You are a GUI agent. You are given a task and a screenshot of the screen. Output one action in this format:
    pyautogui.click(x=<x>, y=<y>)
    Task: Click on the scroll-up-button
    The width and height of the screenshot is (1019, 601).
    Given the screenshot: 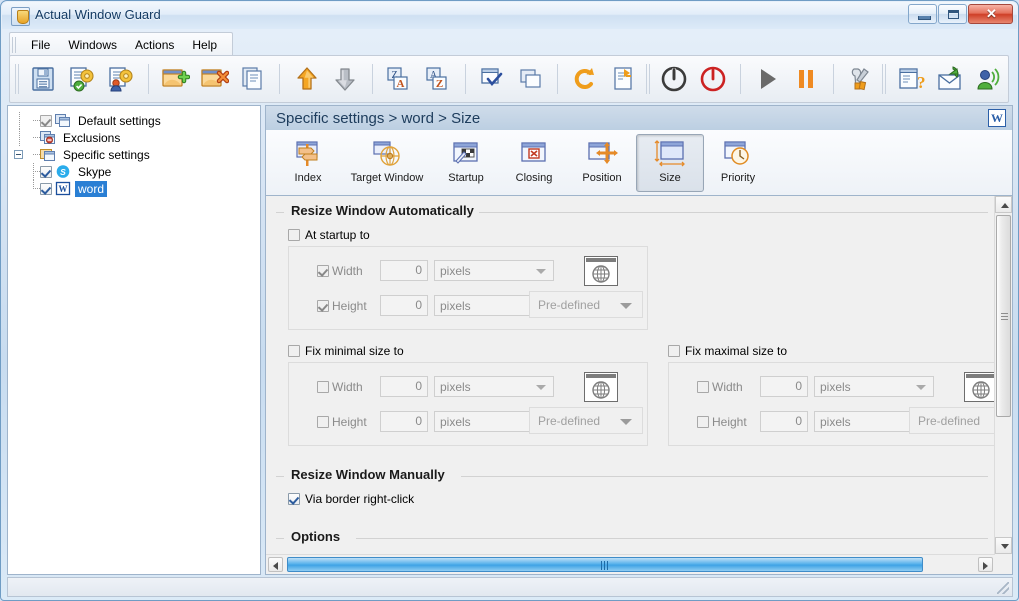 What is the action you would take?
    pyautogui.click(x=1003, y=204)
    